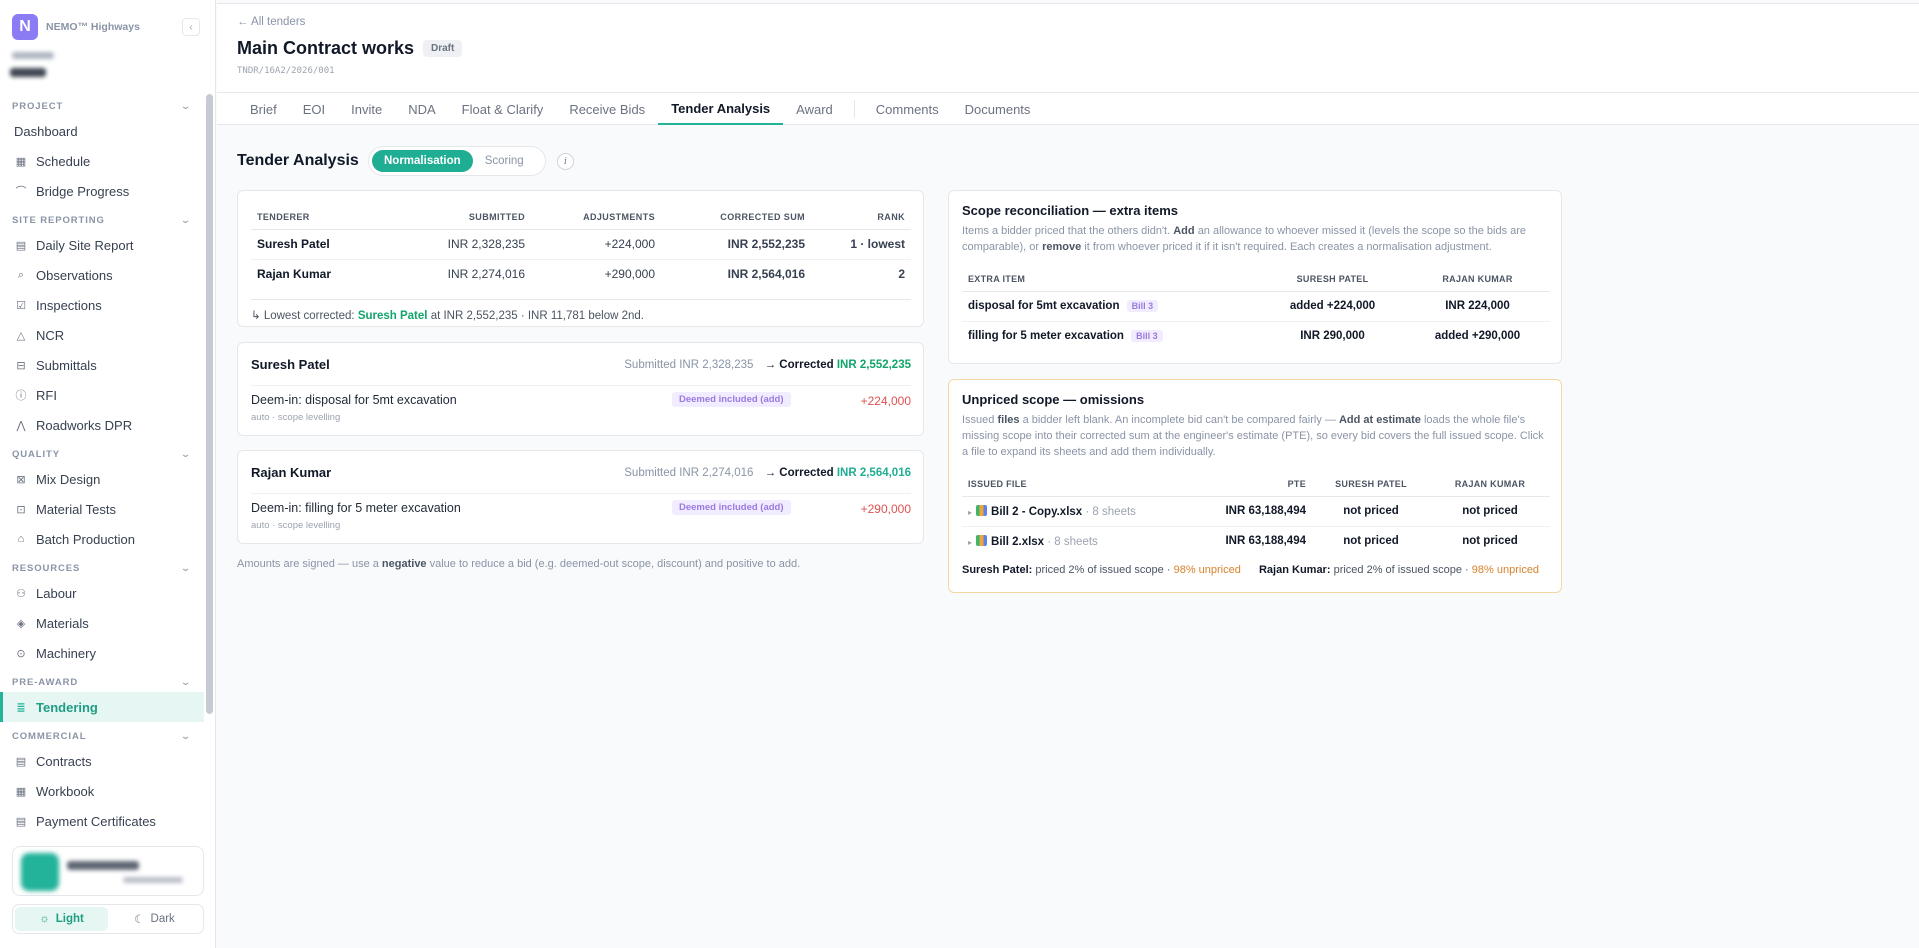  Describe the element at coordinates (85, 245) in the screenshot. I see `sidebar-item-label: Daily Site Report` at that location.